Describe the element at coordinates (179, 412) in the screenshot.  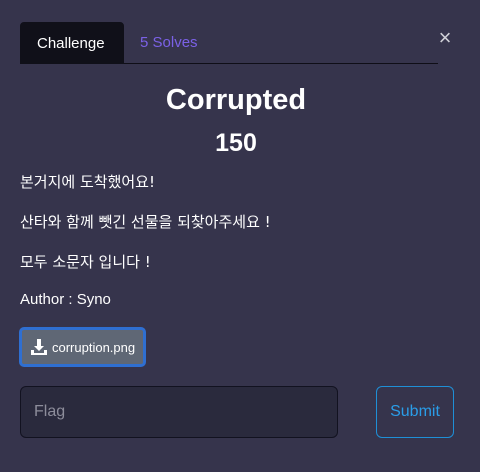
I see `flag-input` at that location.